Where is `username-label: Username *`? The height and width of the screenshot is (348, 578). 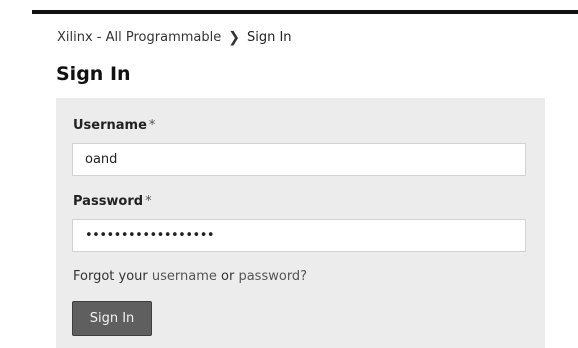
username-label: Username * is located at coordinates (114, 125).